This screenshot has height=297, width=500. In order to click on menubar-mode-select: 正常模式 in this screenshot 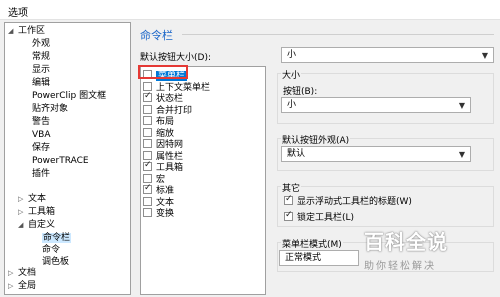, I will do `click(319, 258)`.